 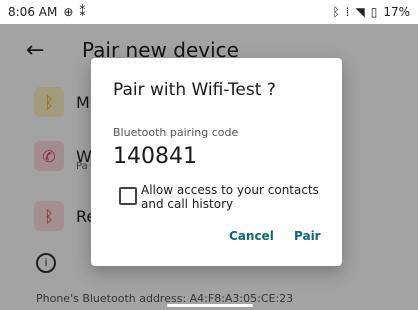 I want to click on status-left: 8:06 AM ⊕ ⁑, so click(x=46, y=12).